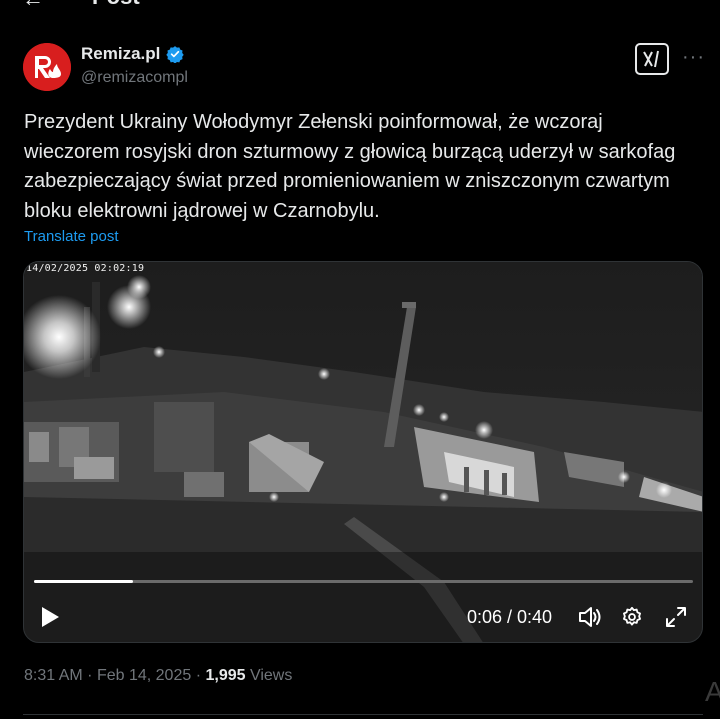 Image resolution: width=720 pixels, height=719 pixels. Describe the element at coordinates (632, 619) in the screenshot. I see `settings-gear-icon` at that location.